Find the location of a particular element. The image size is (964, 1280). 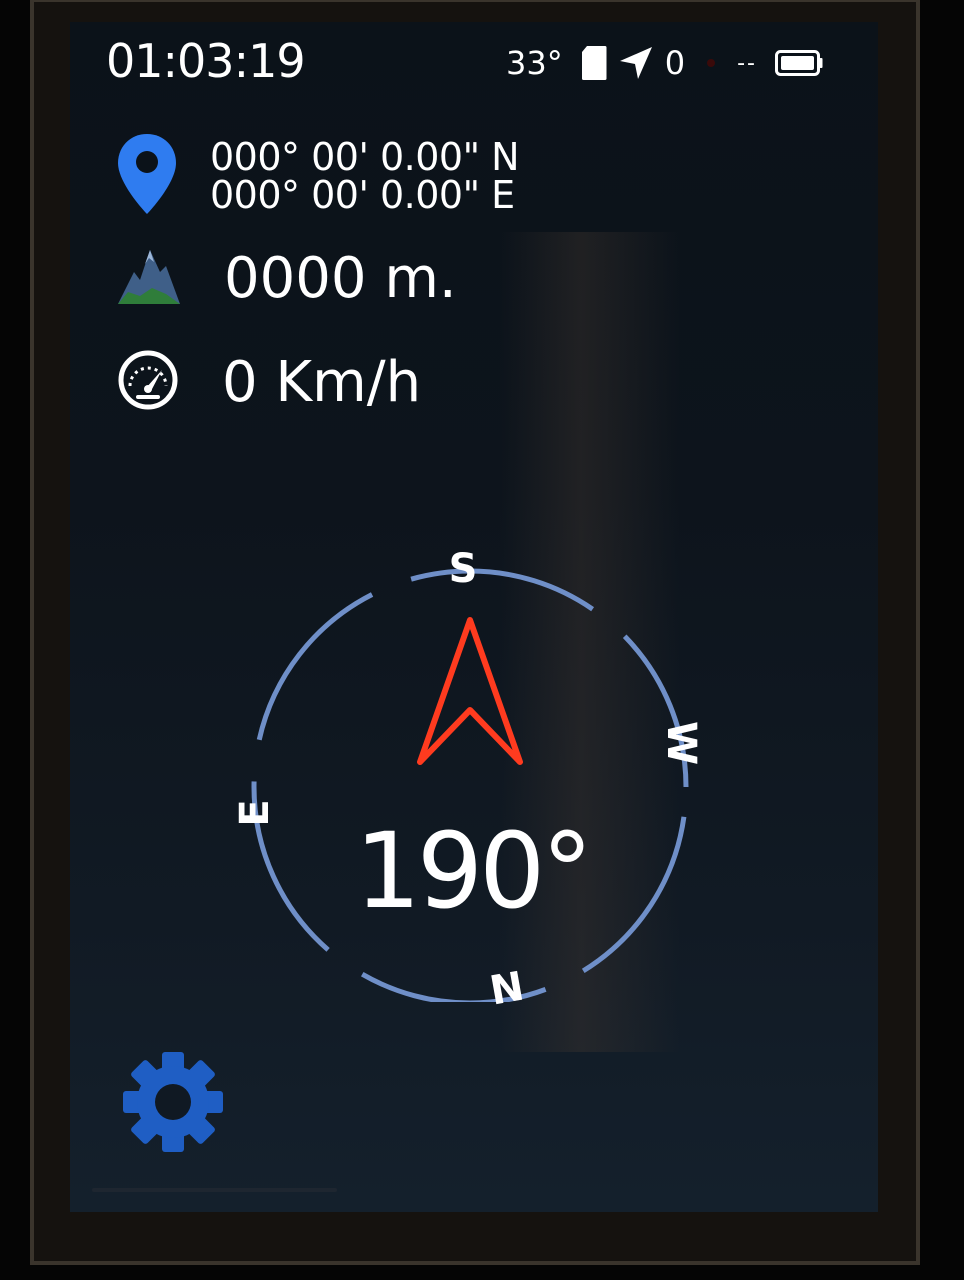

longitude-value: 000° 00' 0.00" E is located at coordinates (362, 195).